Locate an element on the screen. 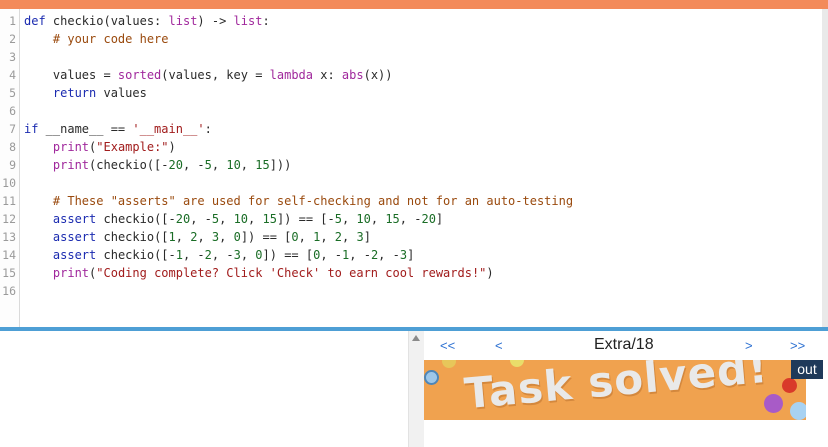 This screenshot has height=447, width=828. line-number: 1 is located at coordinates (12, 21).